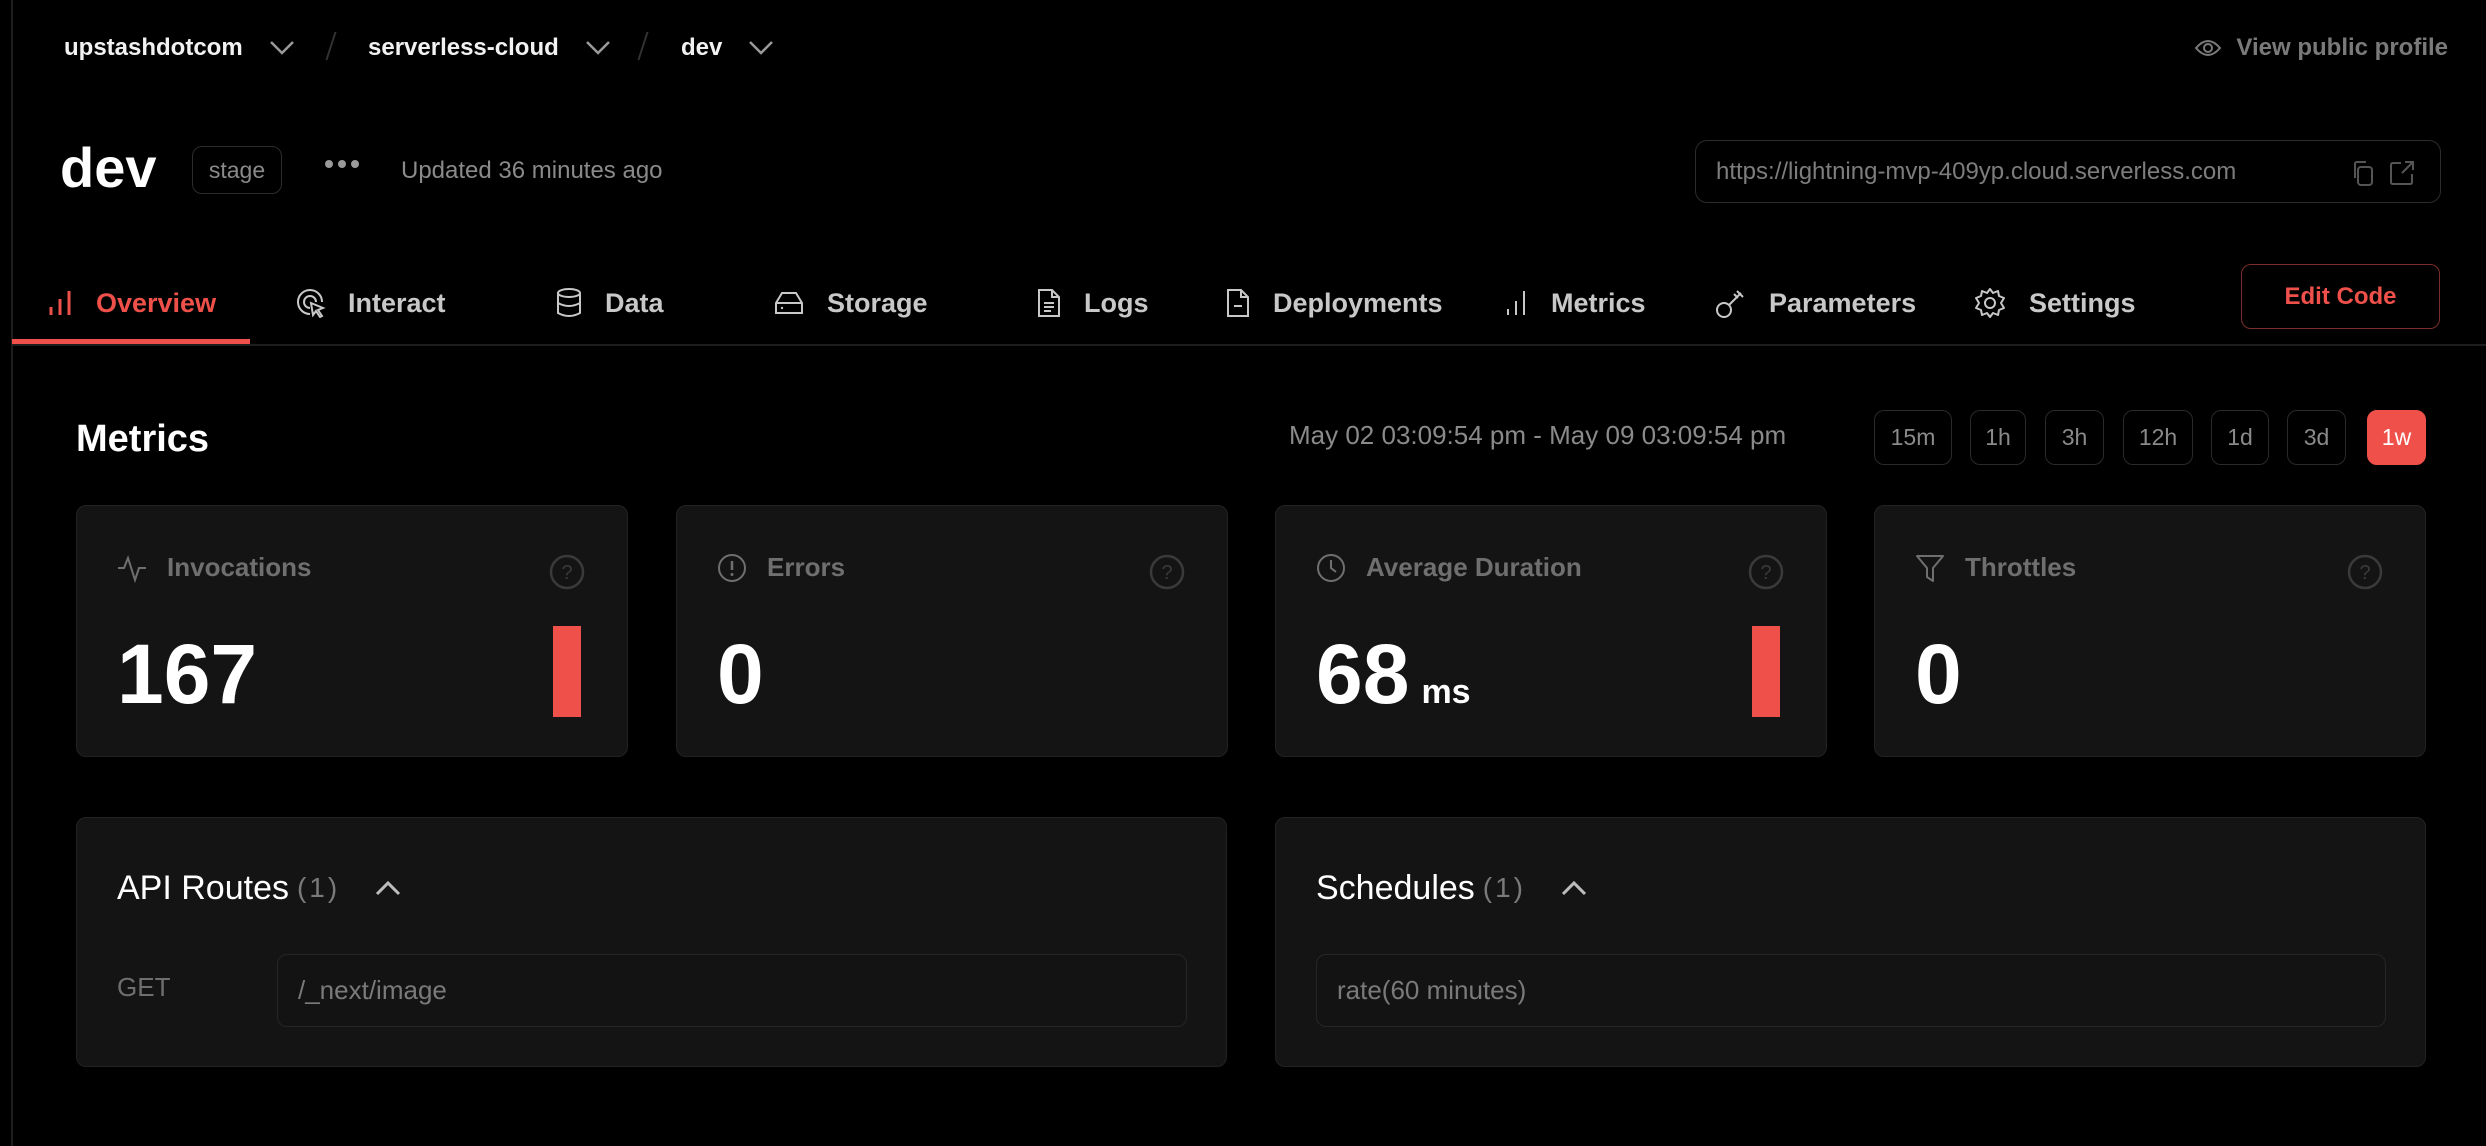  What do you see at coordinates (1504, 887) in the screenshot?
I see `schedules-count: (1)` at bounding box center [1504, 887].